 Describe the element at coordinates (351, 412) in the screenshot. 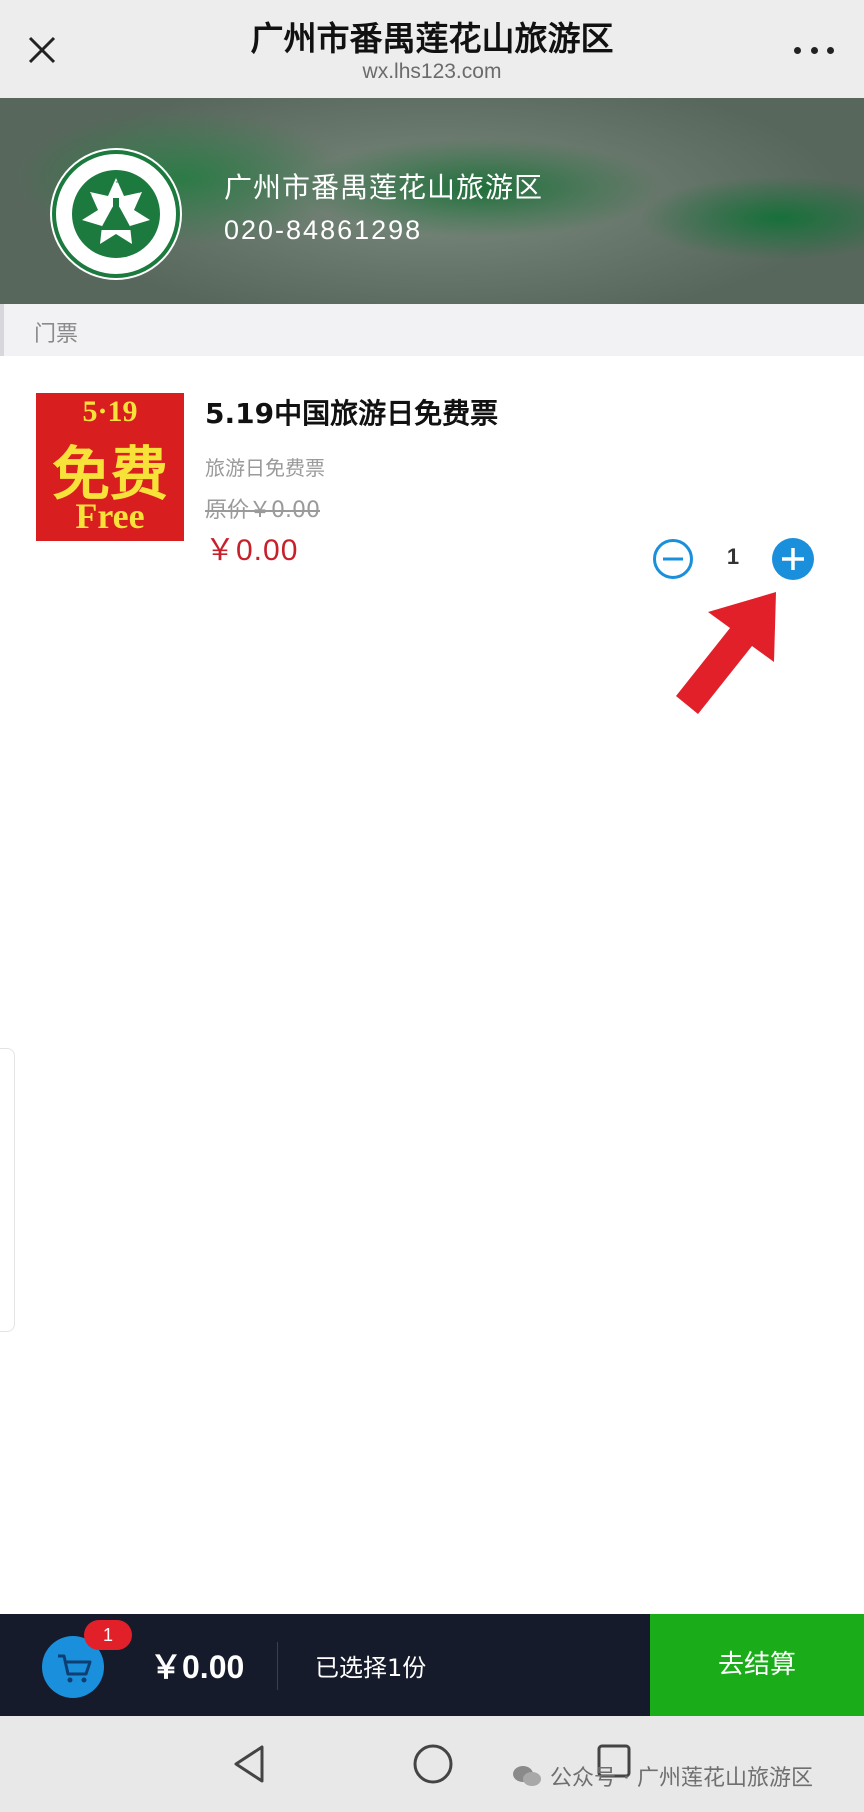

I see `product-title: 5.19中国旅游日免费票` at that location.